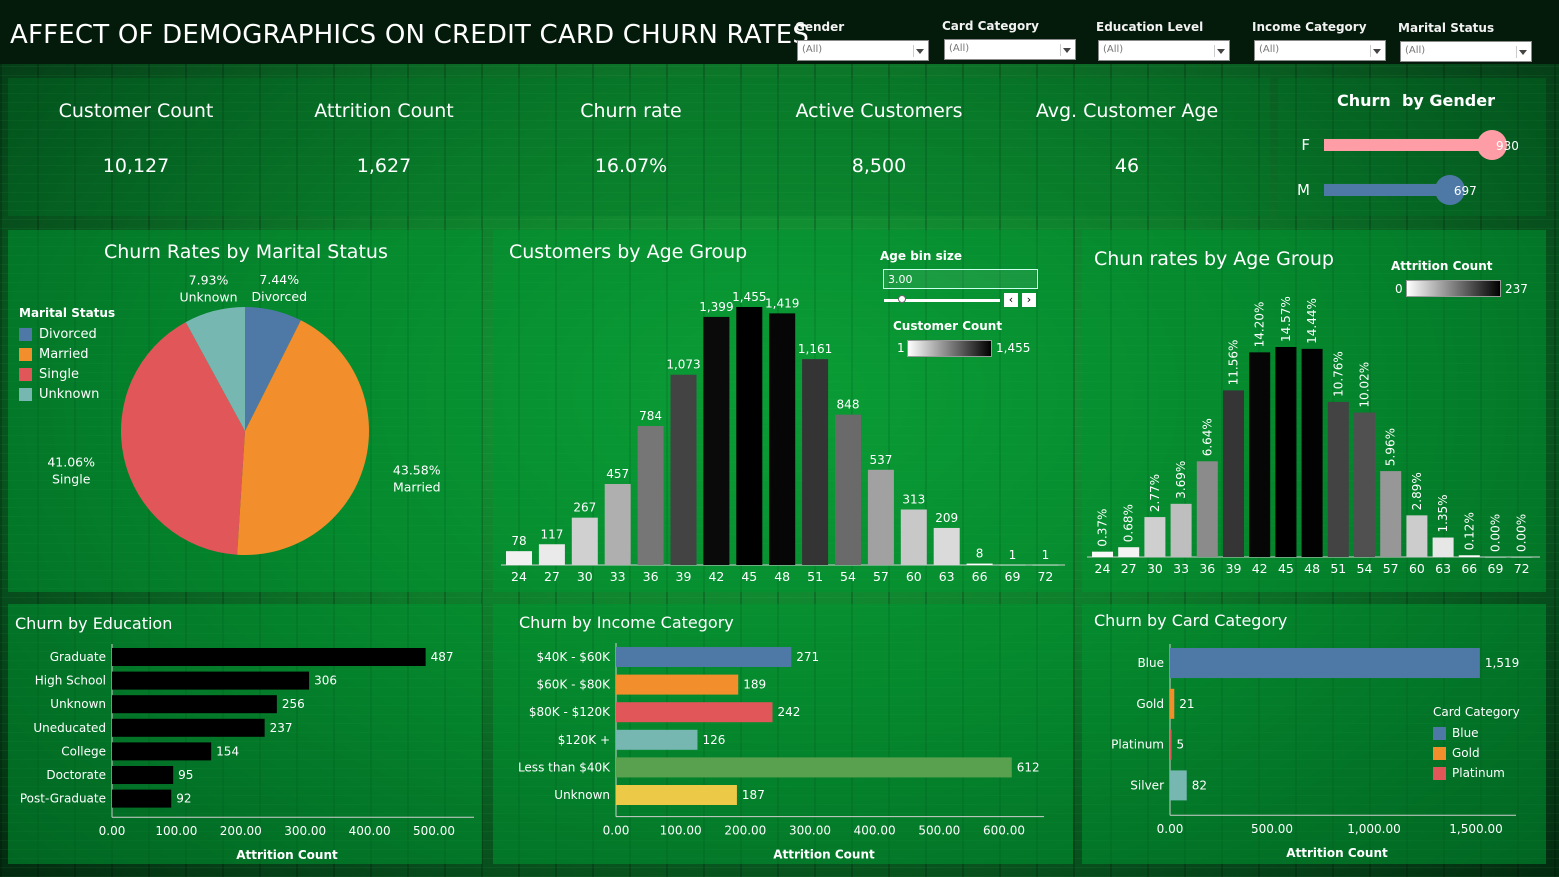 The width and height of the screenshot is (1559, 877). Describe the element at coordinates (639, 147) in the screenshot. I see `kpi-strip` at that location.